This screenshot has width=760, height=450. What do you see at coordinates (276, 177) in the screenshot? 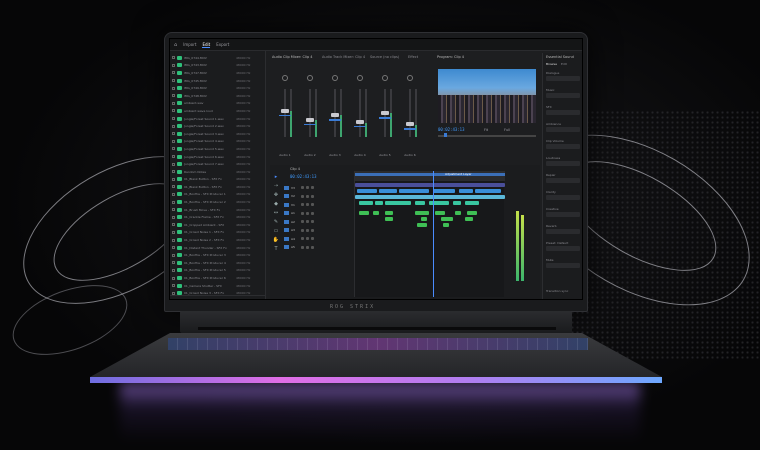
I see `selection-tool-icon: ▸` at bounding box center [276, 177].